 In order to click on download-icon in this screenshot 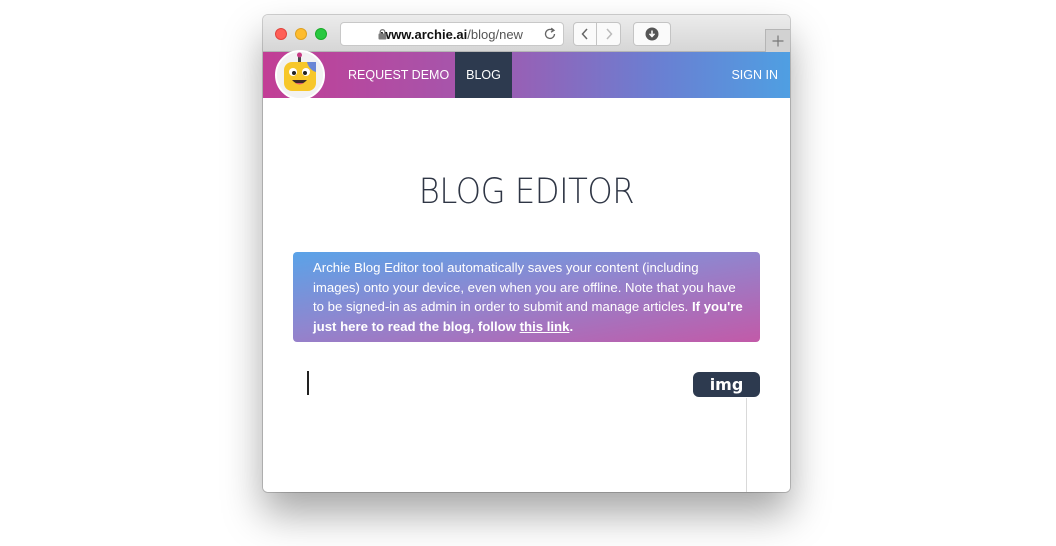, I will do `click(652, 34)`.